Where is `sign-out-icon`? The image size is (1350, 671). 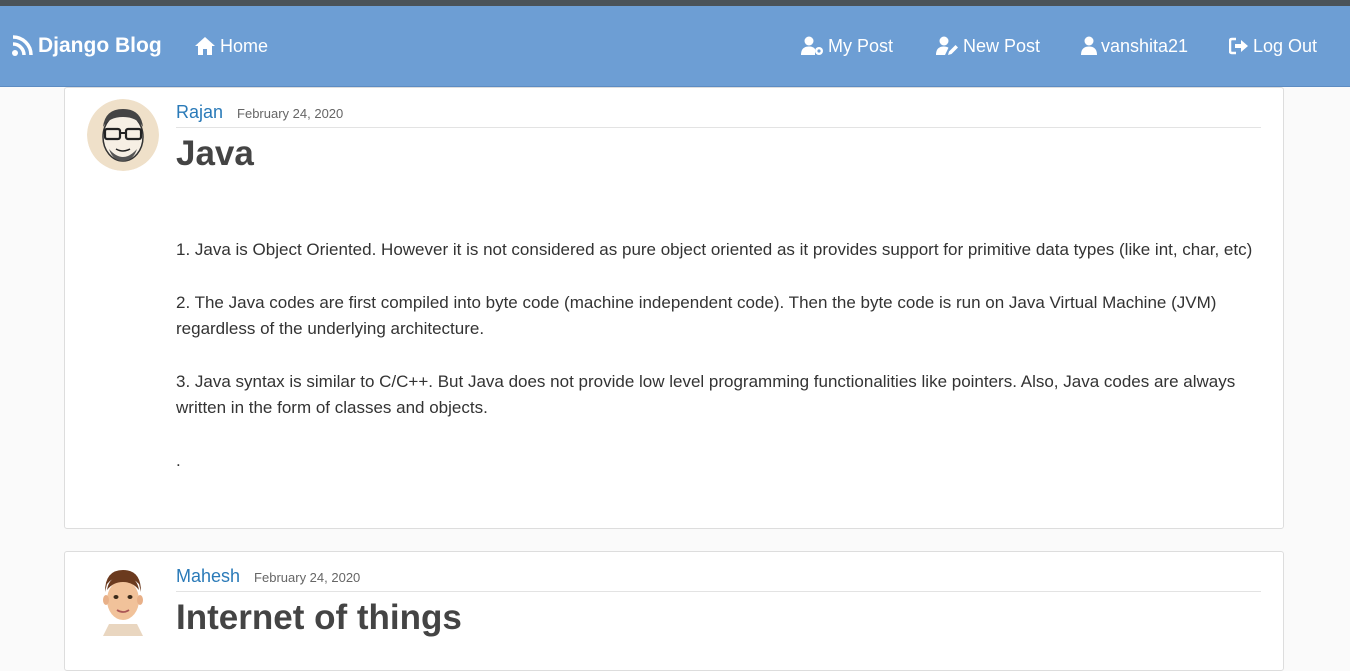 sign-out-icon is located at coordinates (1239, 46).